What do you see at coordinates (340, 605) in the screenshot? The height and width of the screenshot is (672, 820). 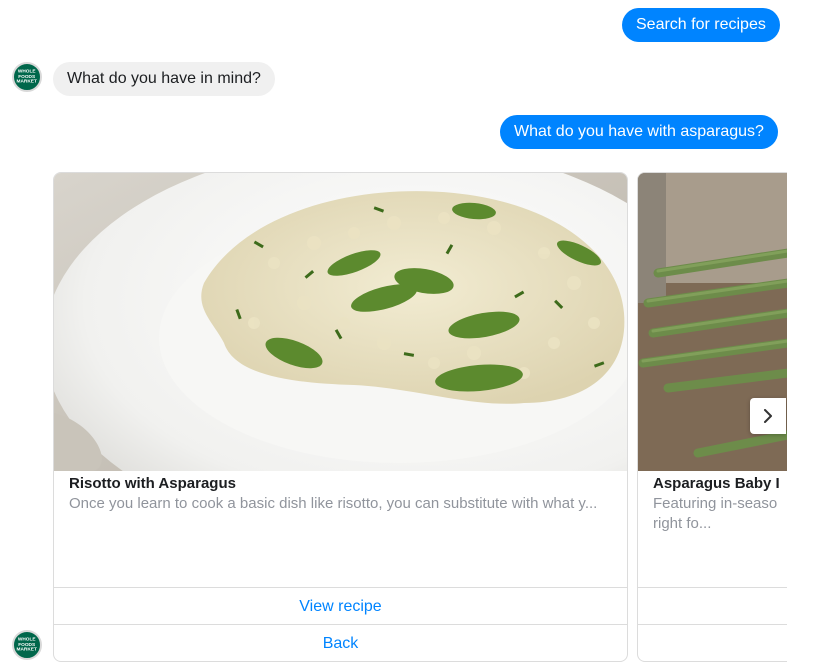 I see `view-recipe-button: View recipe` at bounding box center [340, 605].